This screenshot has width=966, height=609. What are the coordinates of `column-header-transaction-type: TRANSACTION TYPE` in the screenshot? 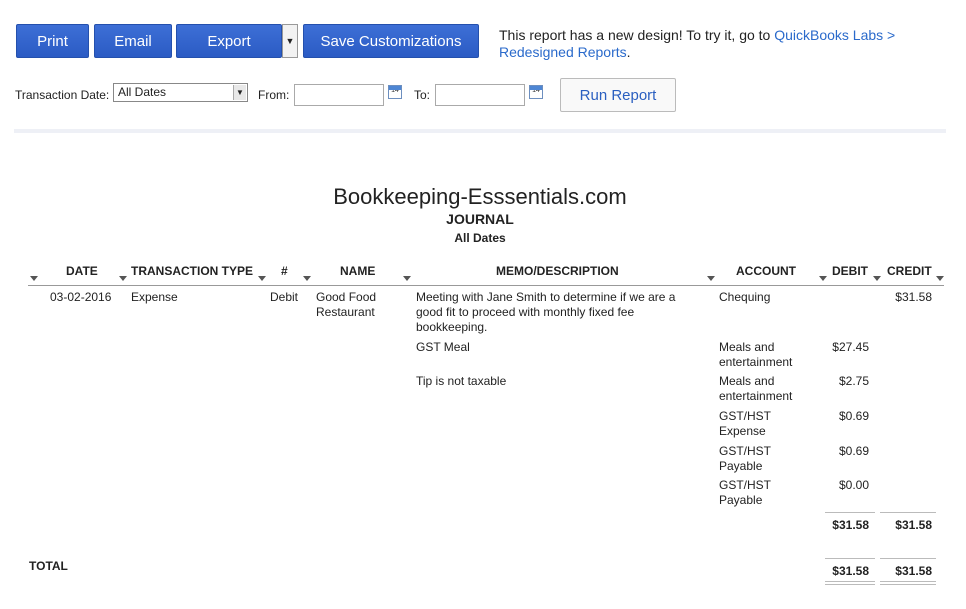 It's located at (192, 271).